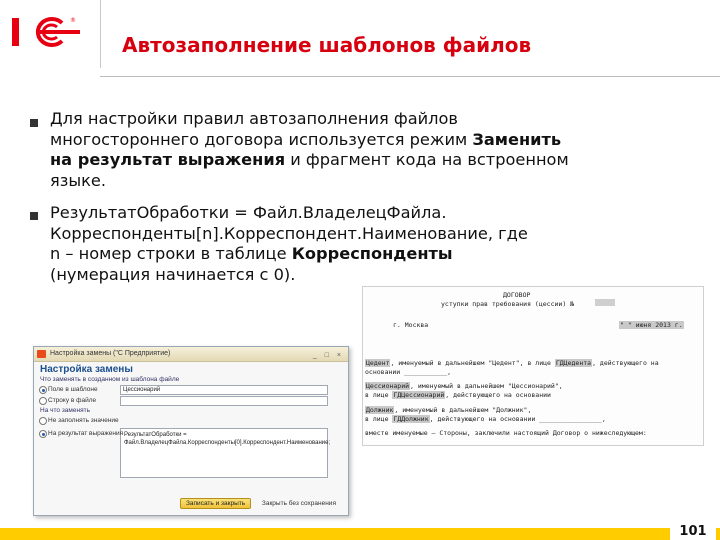 The width and height of the screenshot is (720, 540). Describe the element at coordinates (517, 295) in the screenshot. I see `doc-heading: ДОГОВОР` at that location.